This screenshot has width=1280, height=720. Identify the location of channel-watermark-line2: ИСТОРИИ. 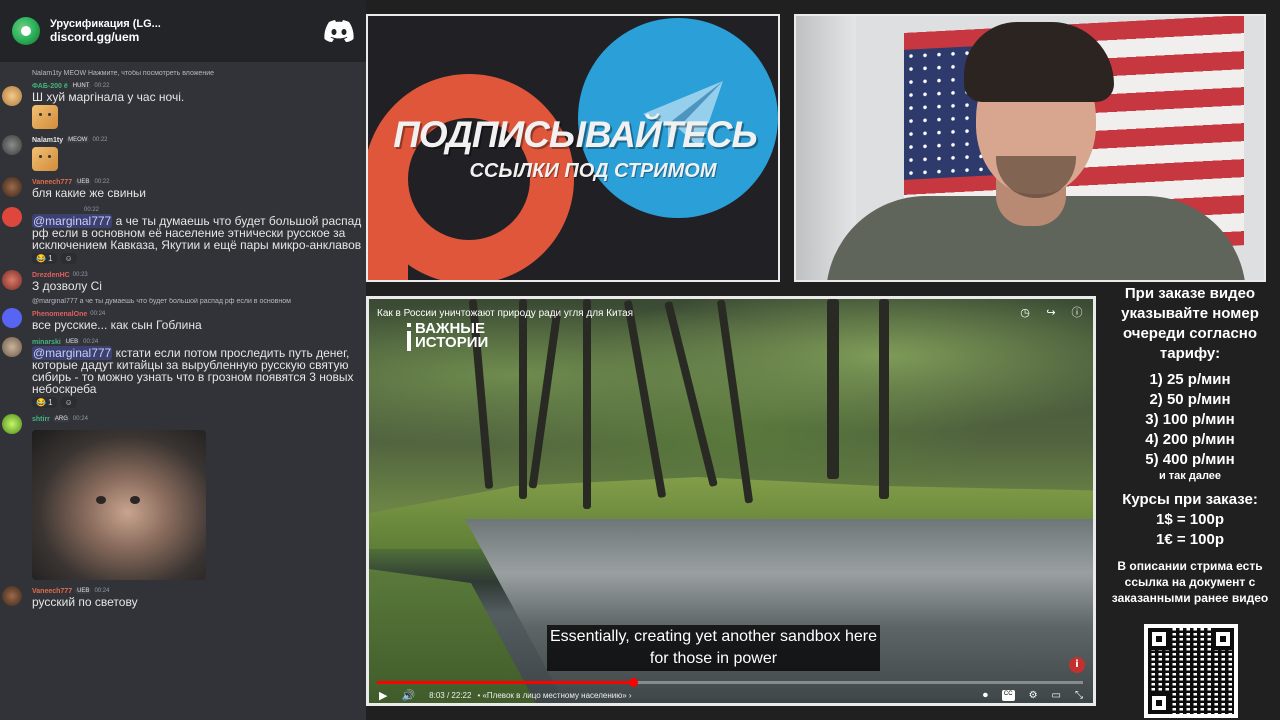
(452, 342).